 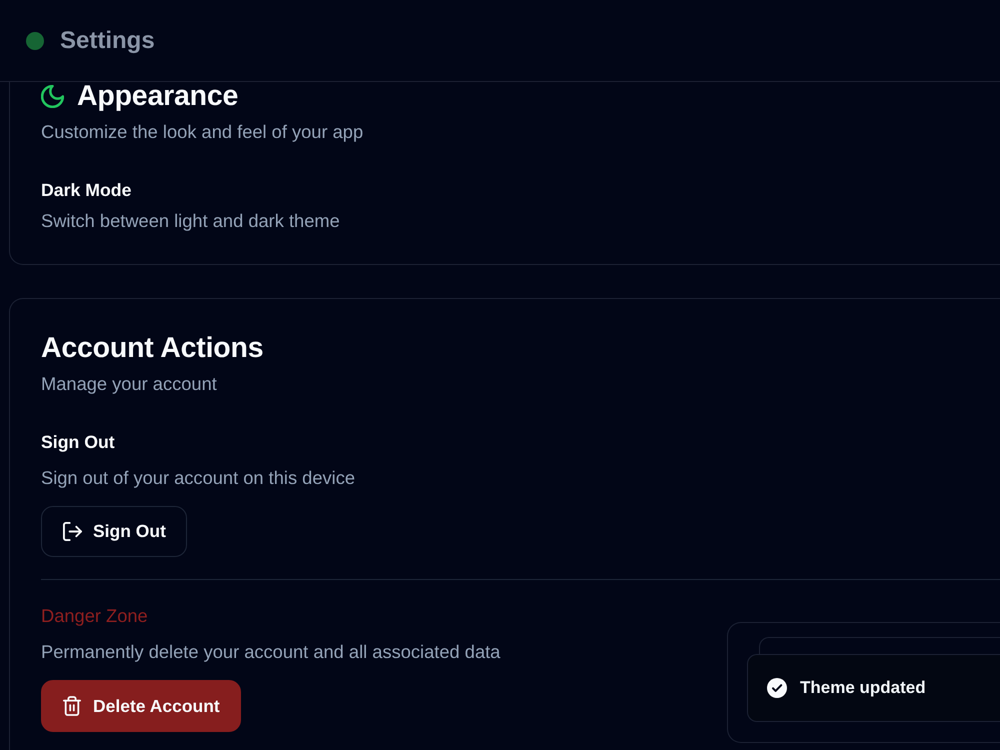 I want to click on card-title: Appearance, so click(x=157, y=96).